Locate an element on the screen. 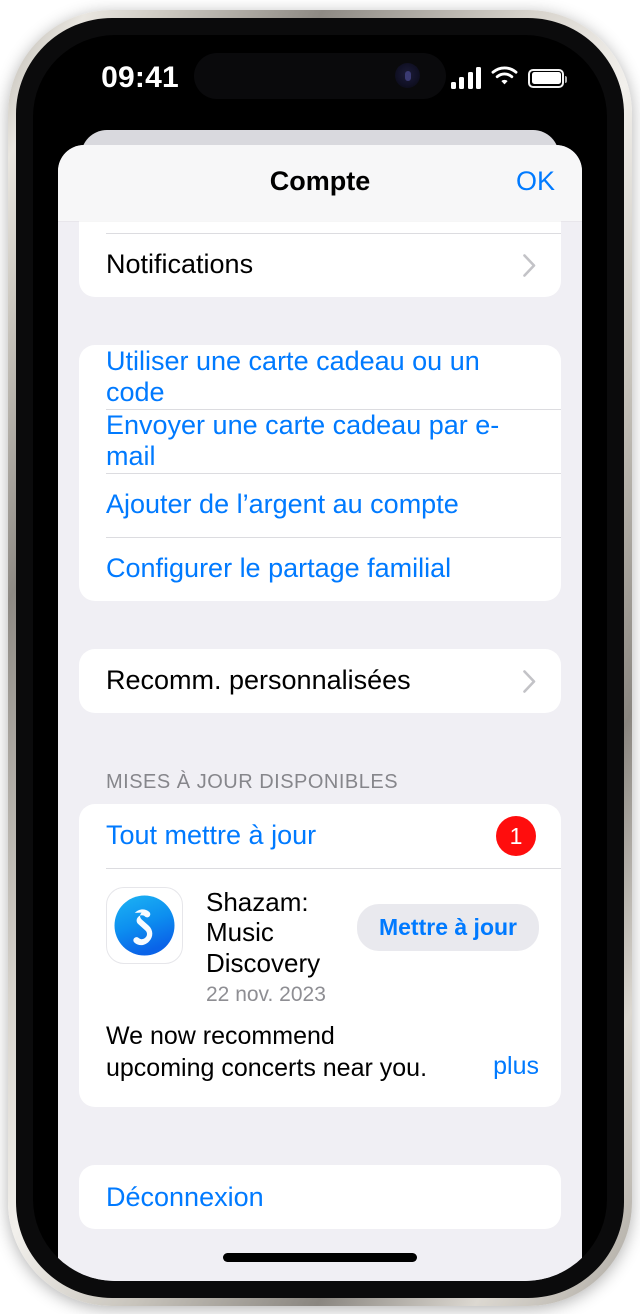 The height and width of the screenshot is (1314, 640). sidebar-item-abonnements: Abonnements is located at coordinates (320, 227).